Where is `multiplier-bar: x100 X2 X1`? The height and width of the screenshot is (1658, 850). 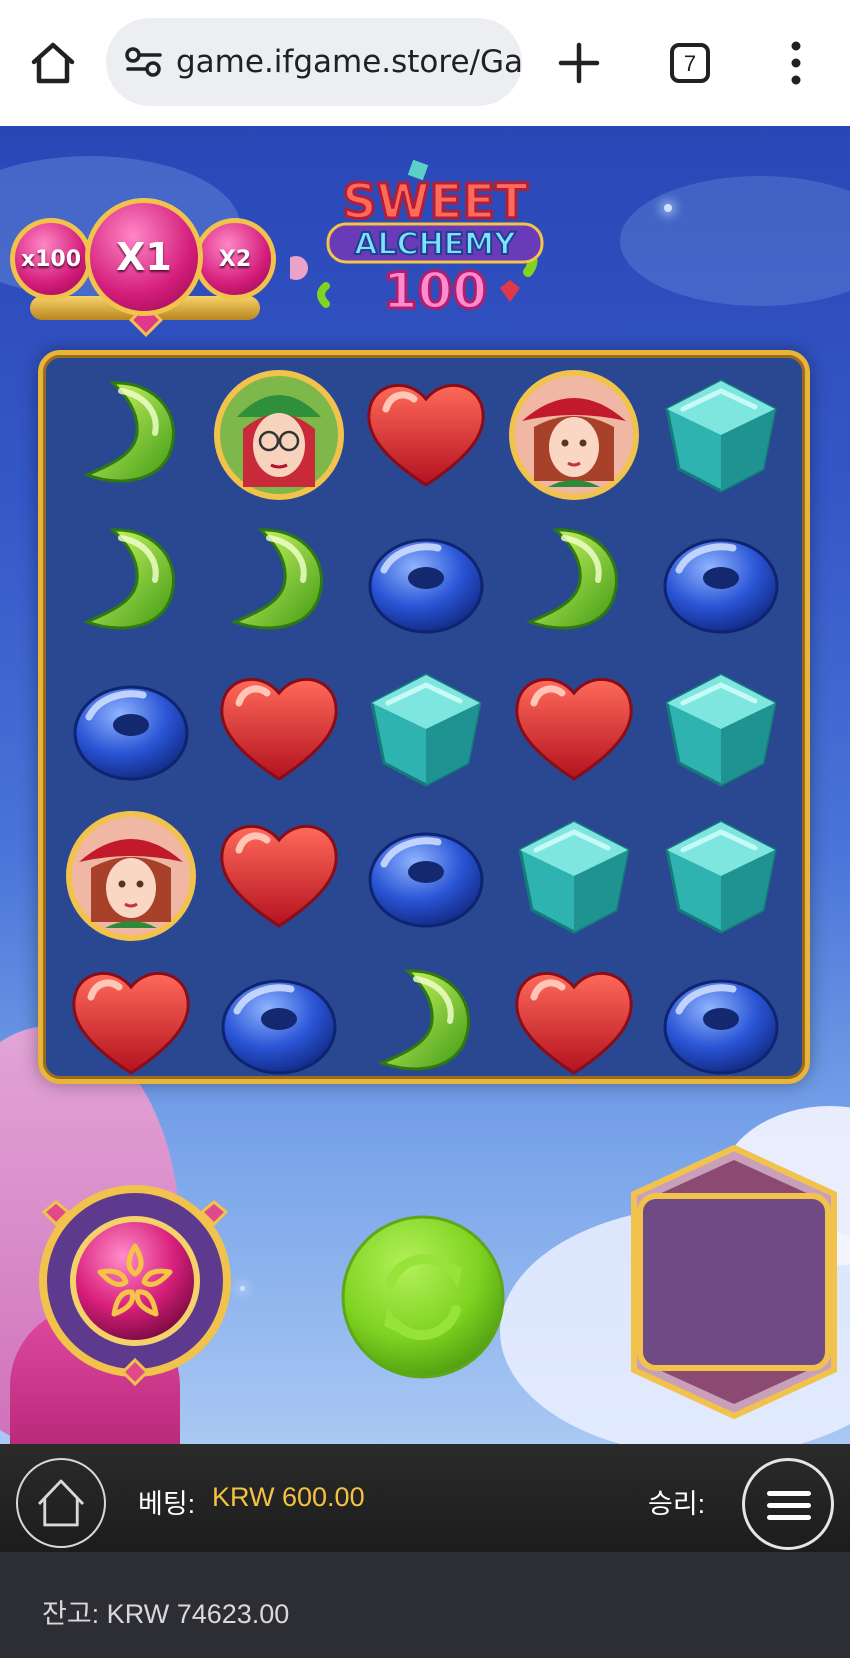 multiplier-bar: x100 X2 X1 is located at coordinates (145, 256).